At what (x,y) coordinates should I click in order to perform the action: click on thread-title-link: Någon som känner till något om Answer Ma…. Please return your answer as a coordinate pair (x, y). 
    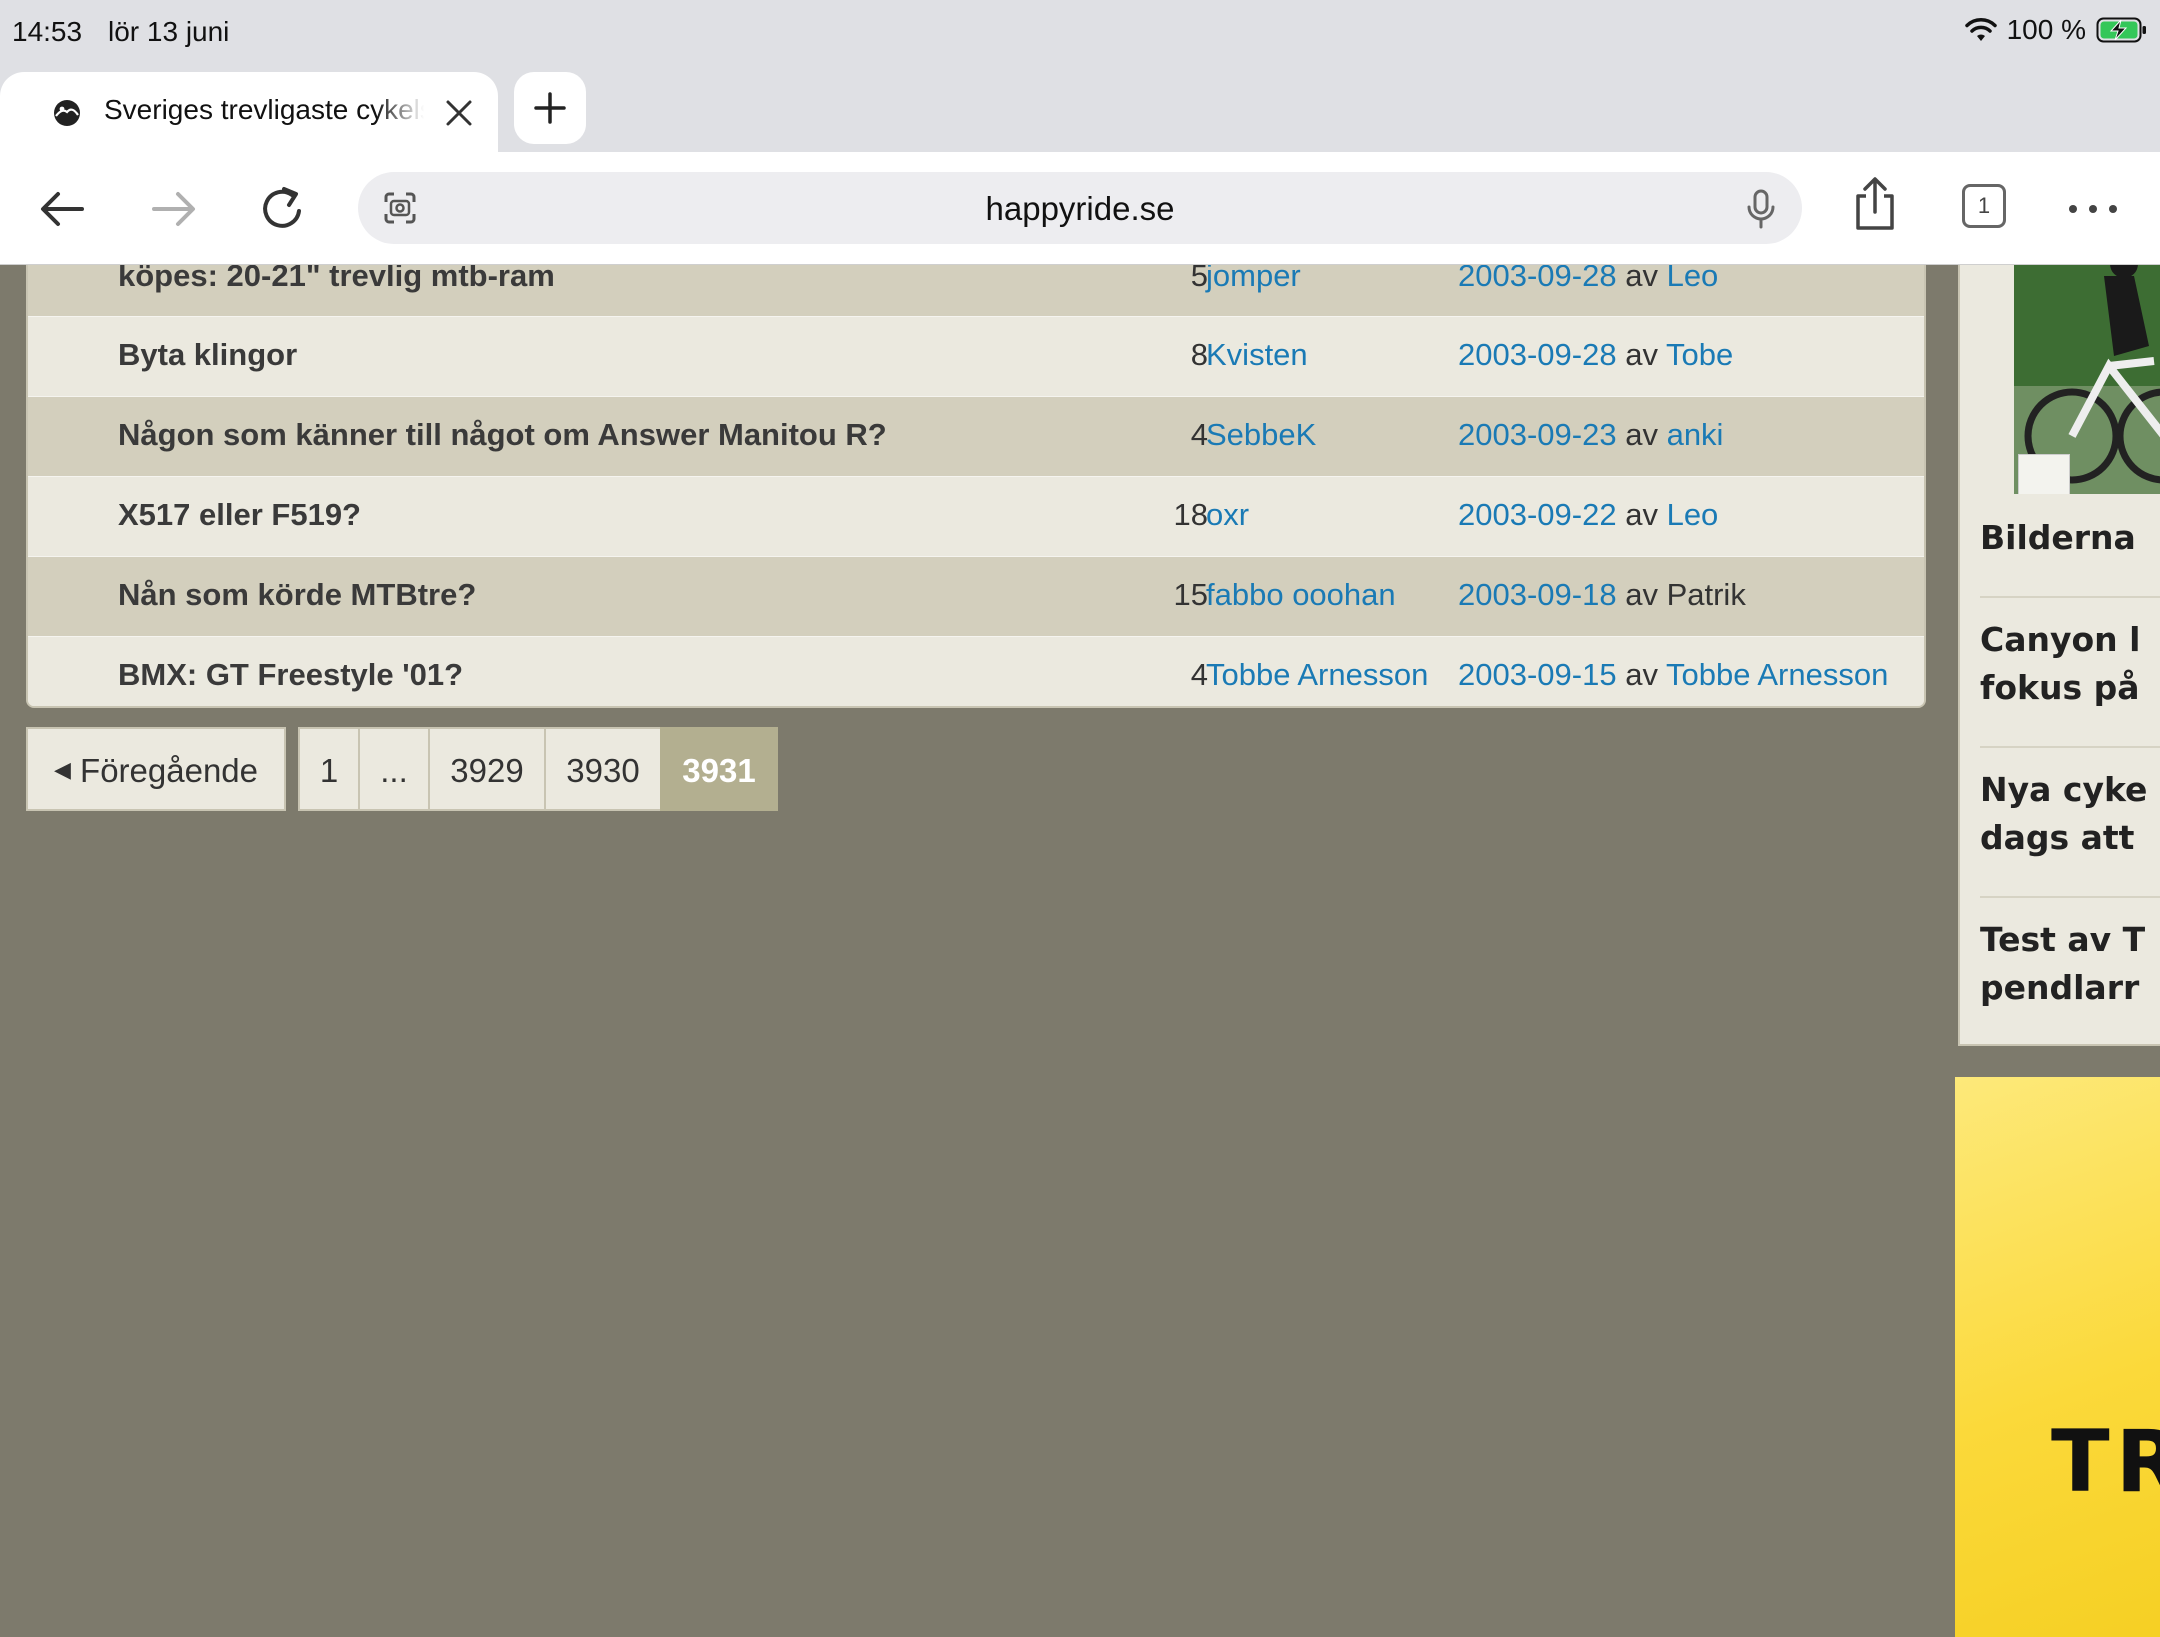
    Looking at the image, I should click on (502, 435).